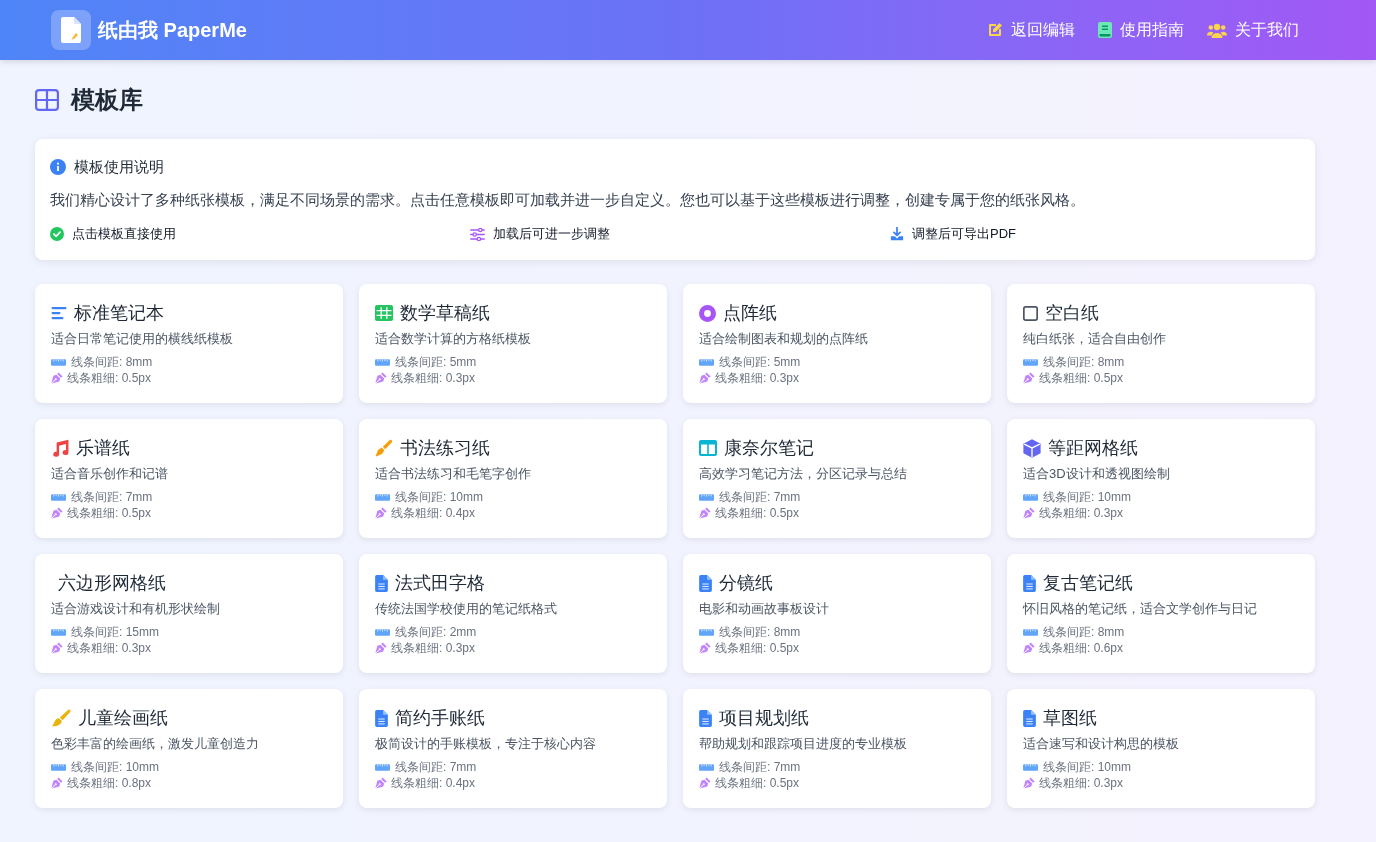 This screenshot has height=842, width=1376. What do you see at coordinates (189, 478) in the screenshot?
I see `template-card: 乐谱纸 适合音乐创作和记谱 线条间距: 7mm 线条粗细: 0.5px` at bounding box center [189, 478].